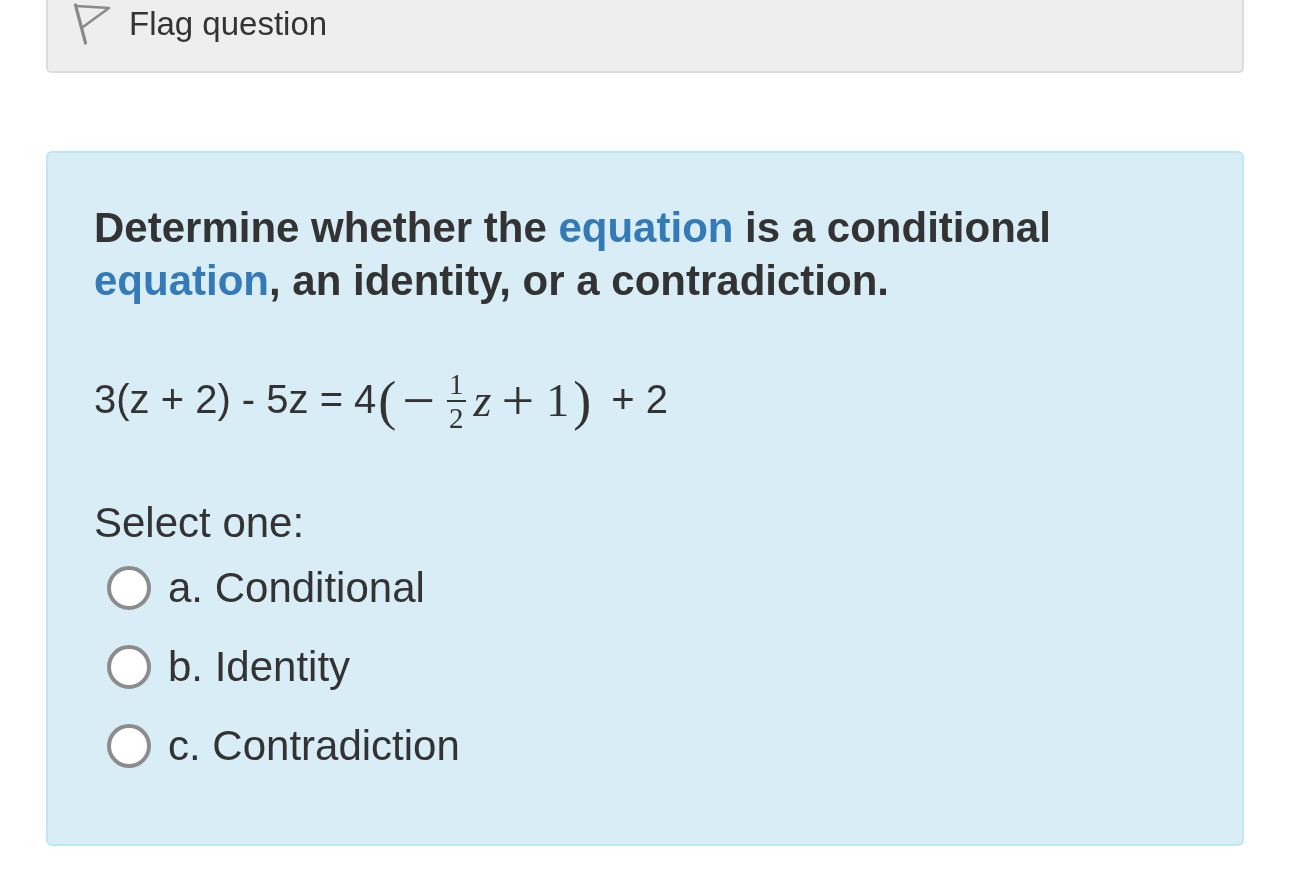 This screenshot has height=895, width=1290. What do you see at coordinates (573, 254) in the screenshot?
I see `question-text: Determine whether the equation is a conditional equation, an identity, or a contradiction.` at bounding box center [573, 254].